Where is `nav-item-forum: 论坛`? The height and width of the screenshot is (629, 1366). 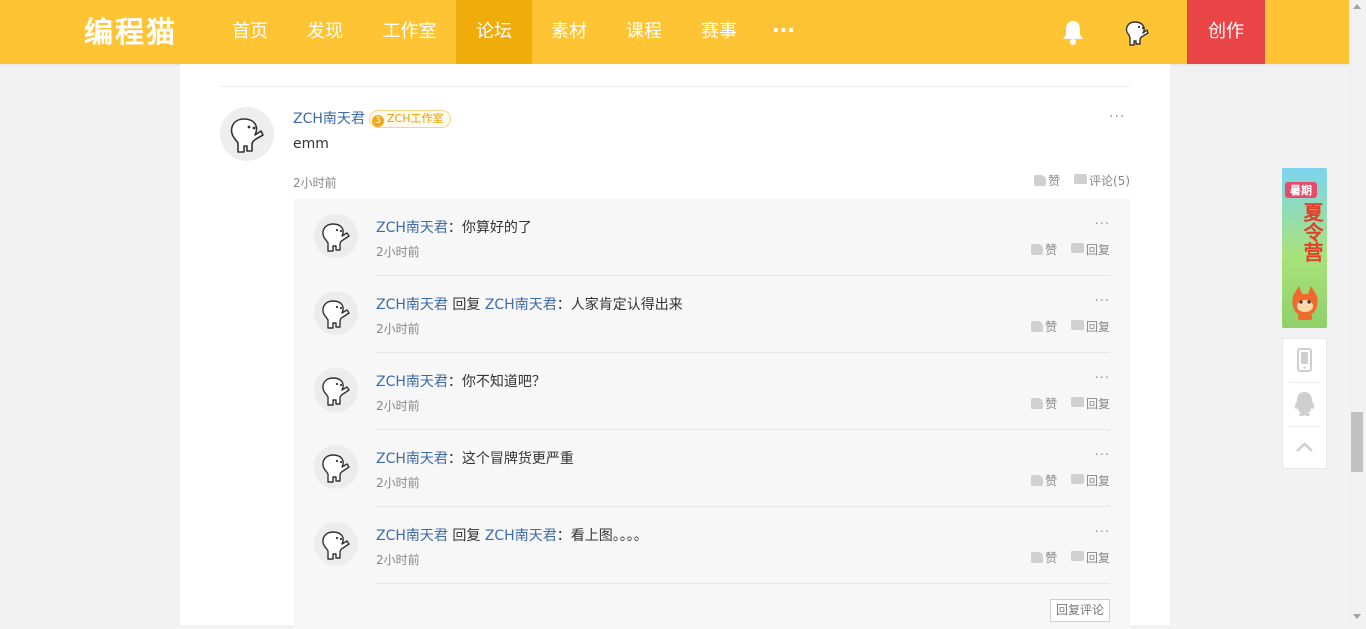
nav-item-forum: 论坛 is located at coordinates (494, 32).